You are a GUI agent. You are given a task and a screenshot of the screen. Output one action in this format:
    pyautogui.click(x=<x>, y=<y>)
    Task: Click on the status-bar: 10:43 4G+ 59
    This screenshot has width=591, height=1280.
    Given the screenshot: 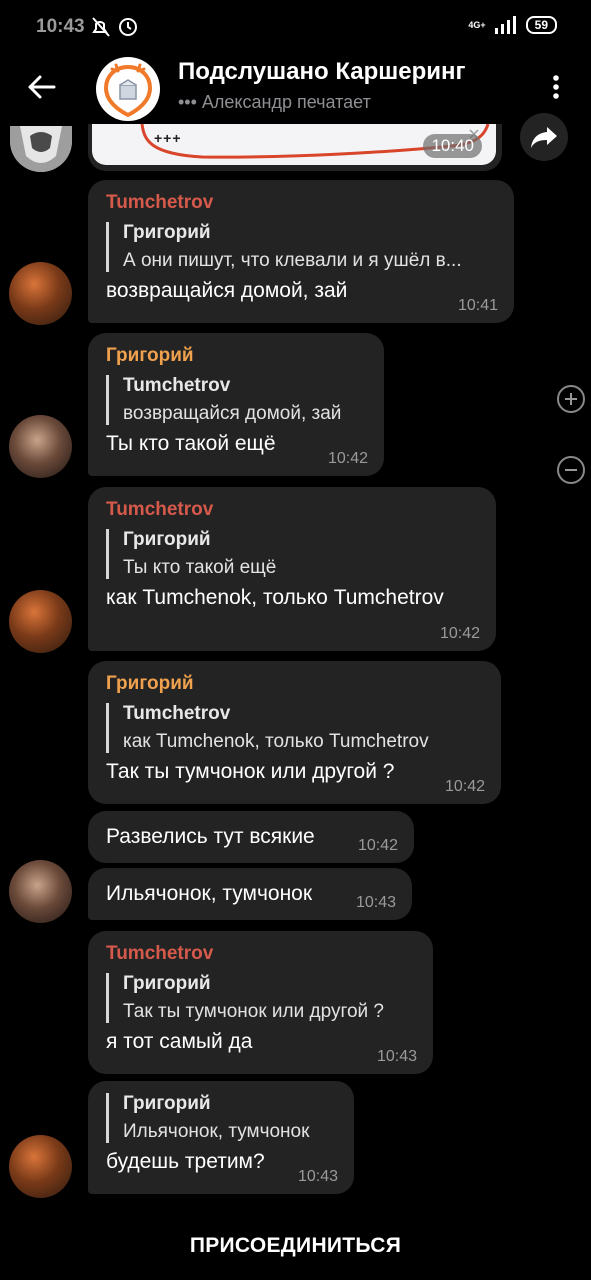 What is the action you would take?
    pyautogui.click(x=295, y=26)
    